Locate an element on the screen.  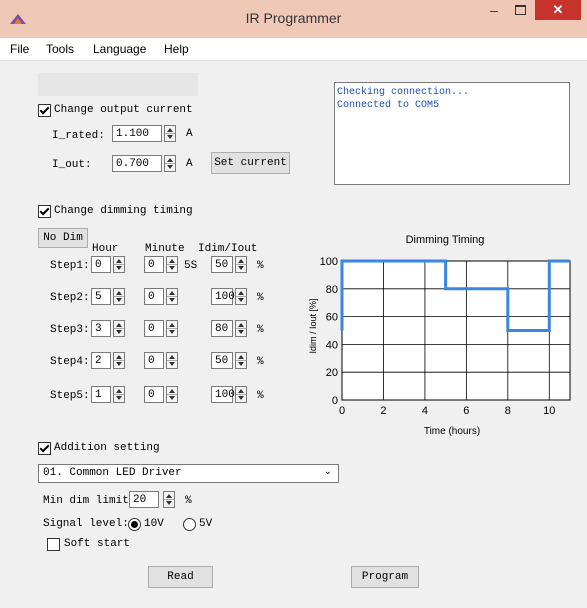
x-tick-label: 10 is located at coordinates (549, 411).